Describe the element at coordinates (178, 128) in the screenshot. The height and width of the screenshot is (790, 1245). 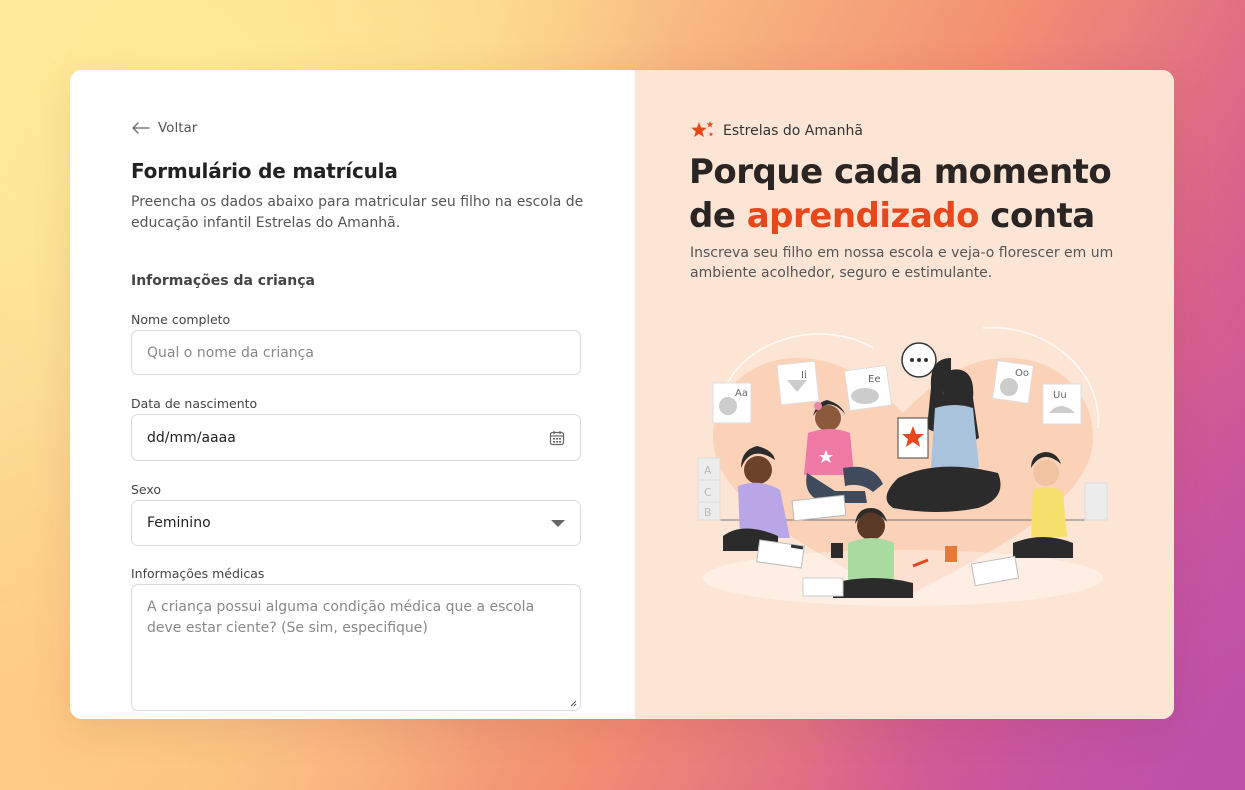
I see `back-label: Voltar` at that location.